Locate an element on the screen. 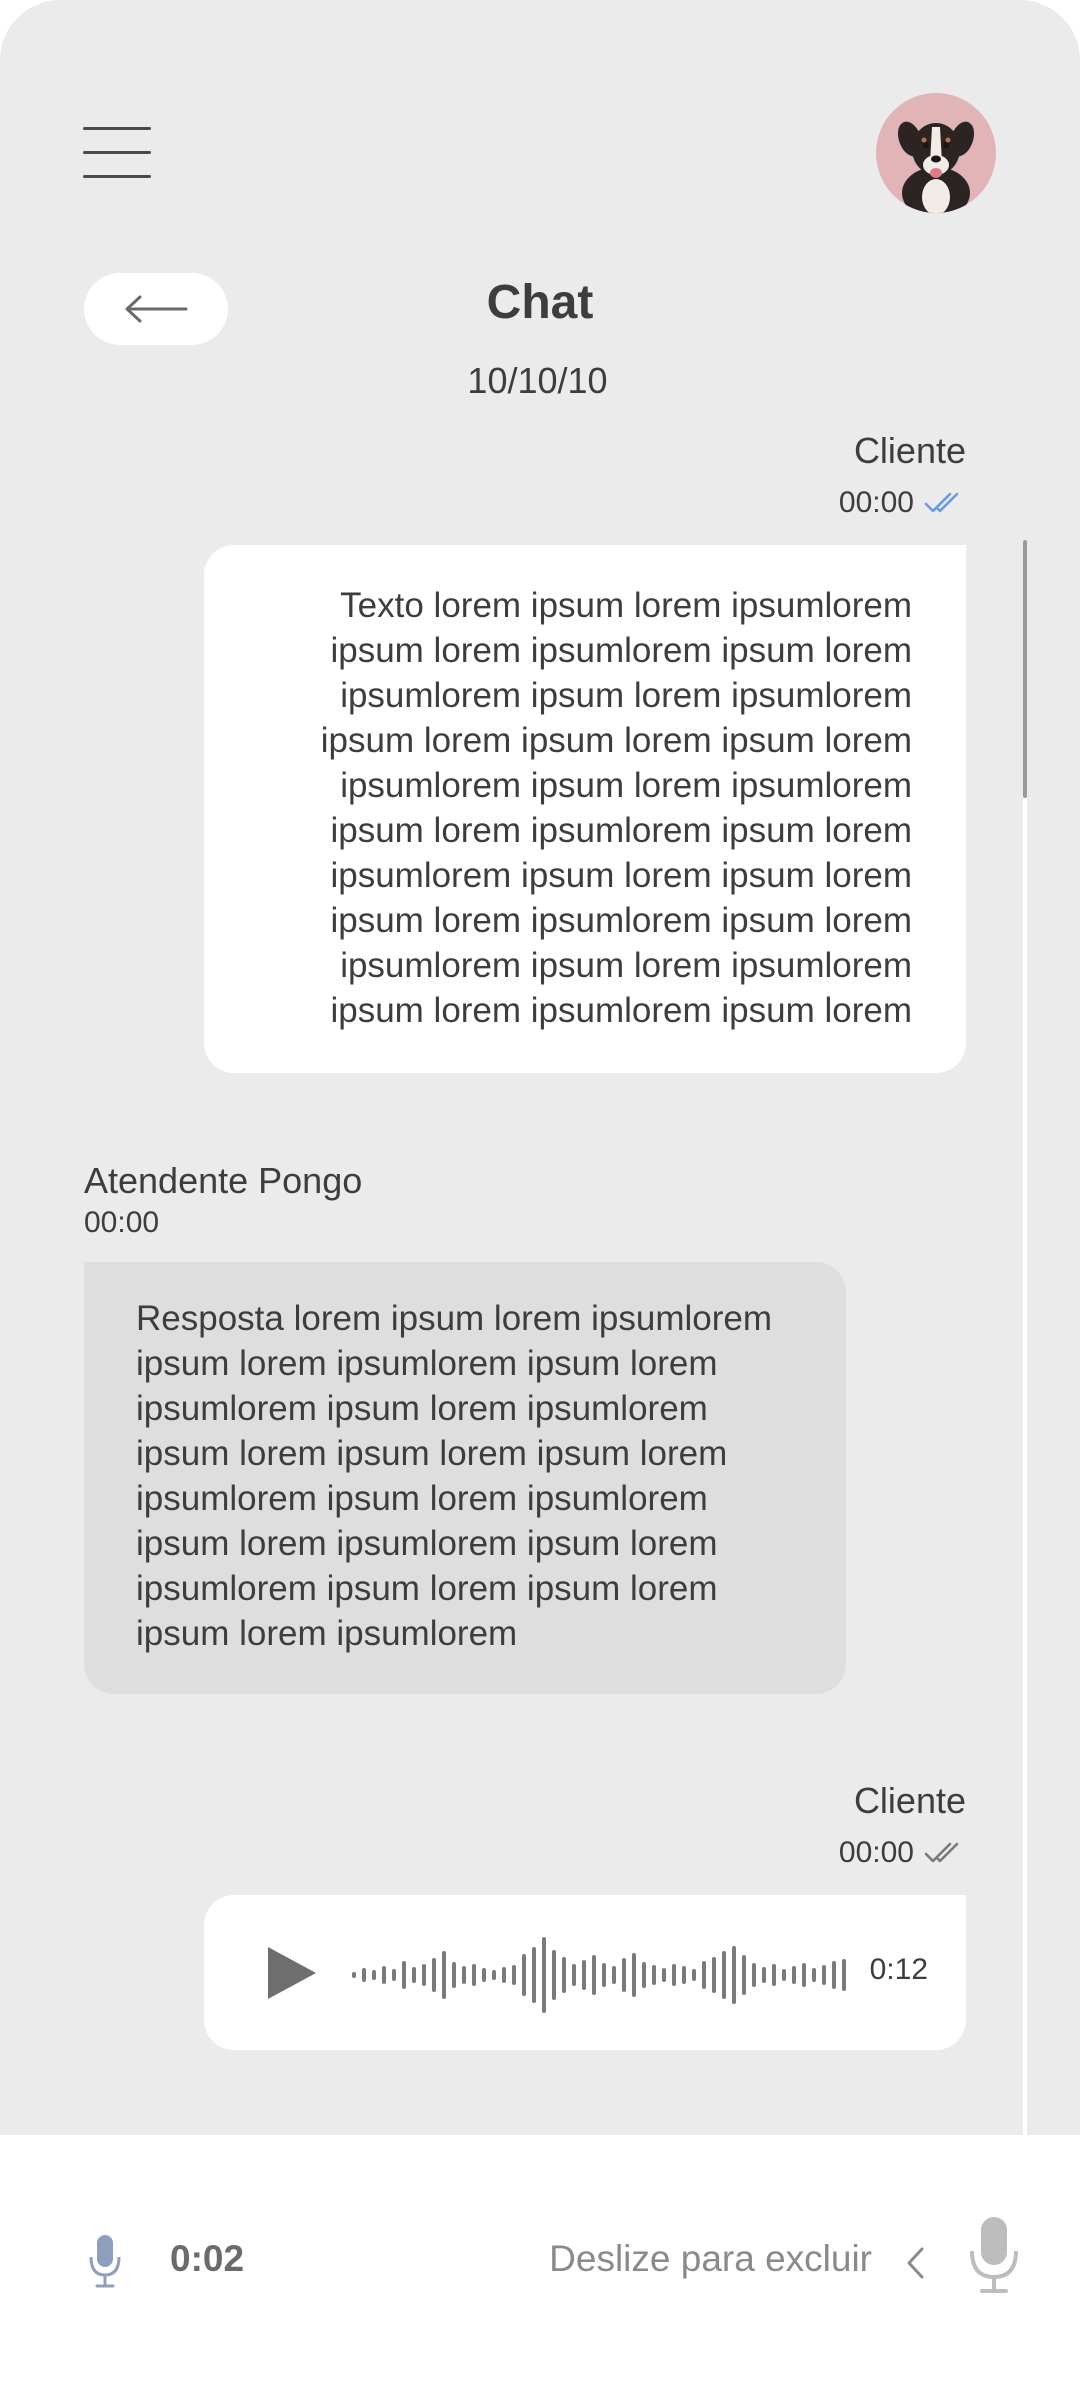  chat-date: 10/10/10 is located at coordinates (537, 380).